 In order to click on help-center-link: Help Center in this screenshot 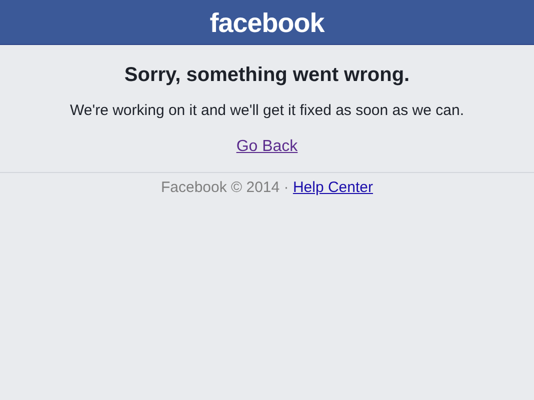, I will do `click(332, 187)`.